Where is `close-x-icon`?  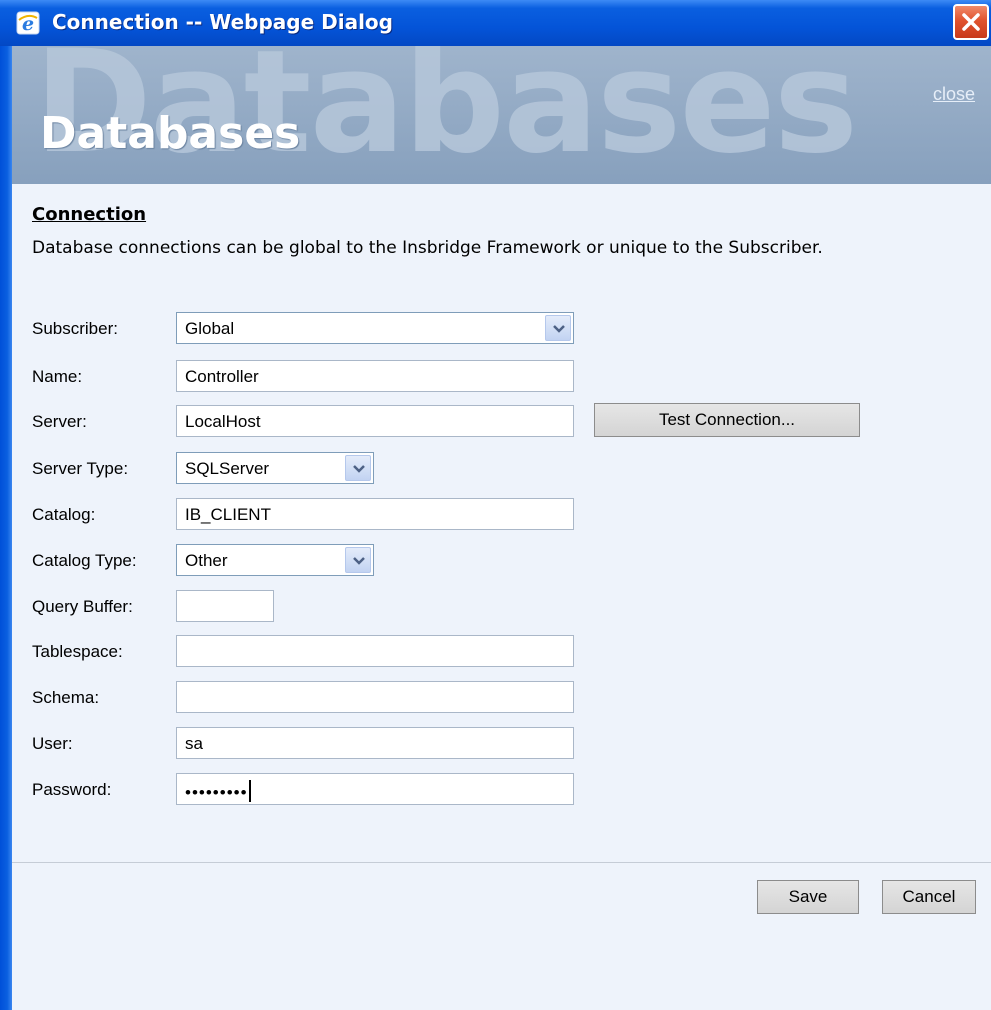
close-x-icon is located at coordinates (971, 22).